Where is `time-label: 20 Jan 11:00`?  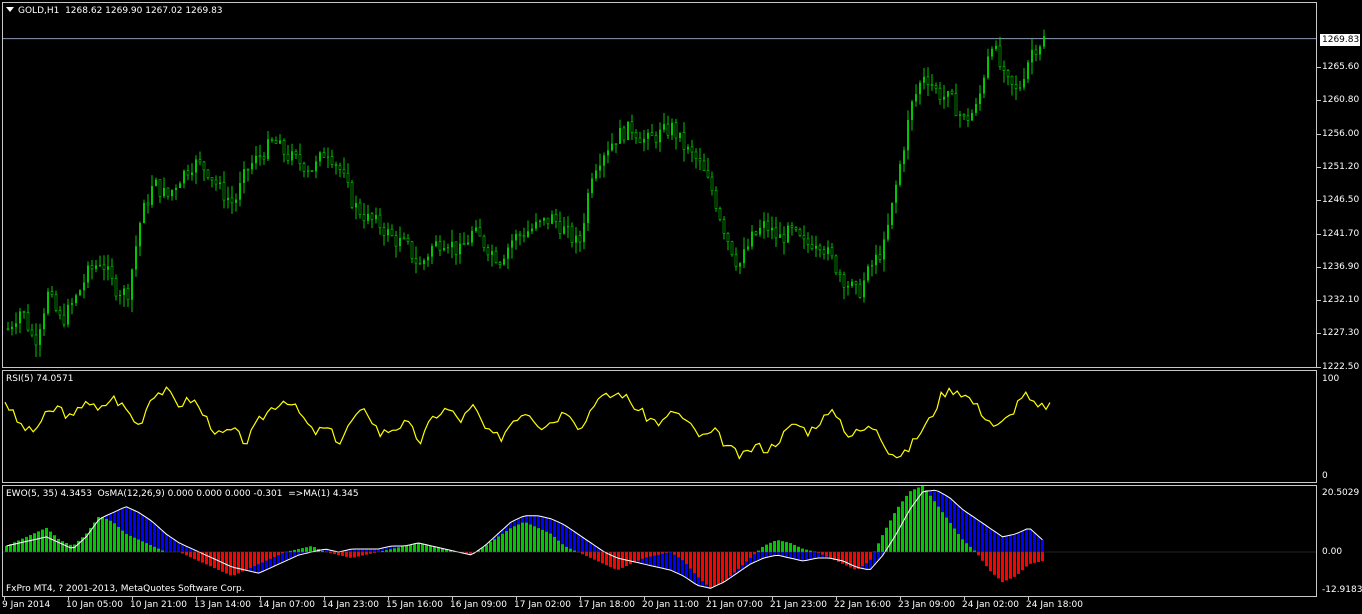
time-label: 20 Jan 11:00 is located at coordinates (670, 605).